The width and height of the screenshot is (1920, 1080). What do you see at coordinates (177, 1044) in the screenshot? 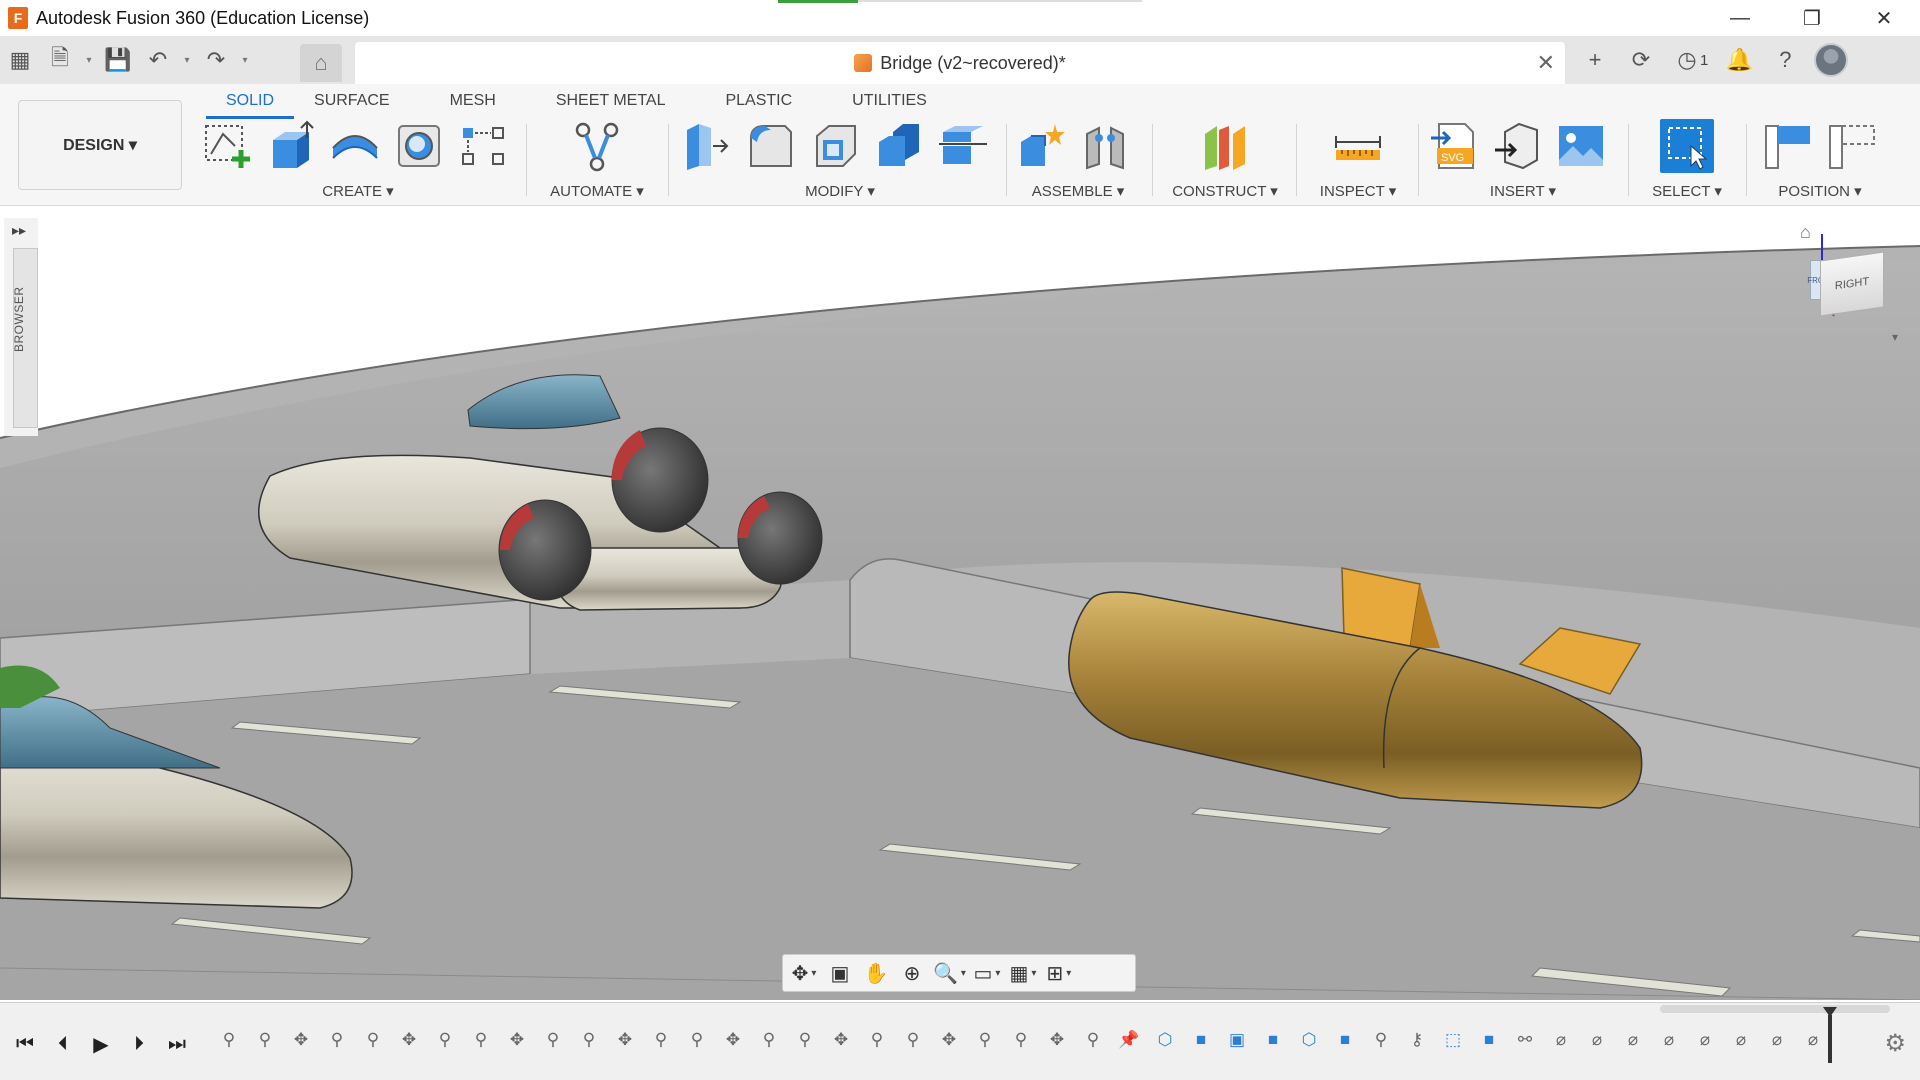
I see `timeline-last-icon: ⏭` at bounding box center [177, 1044].